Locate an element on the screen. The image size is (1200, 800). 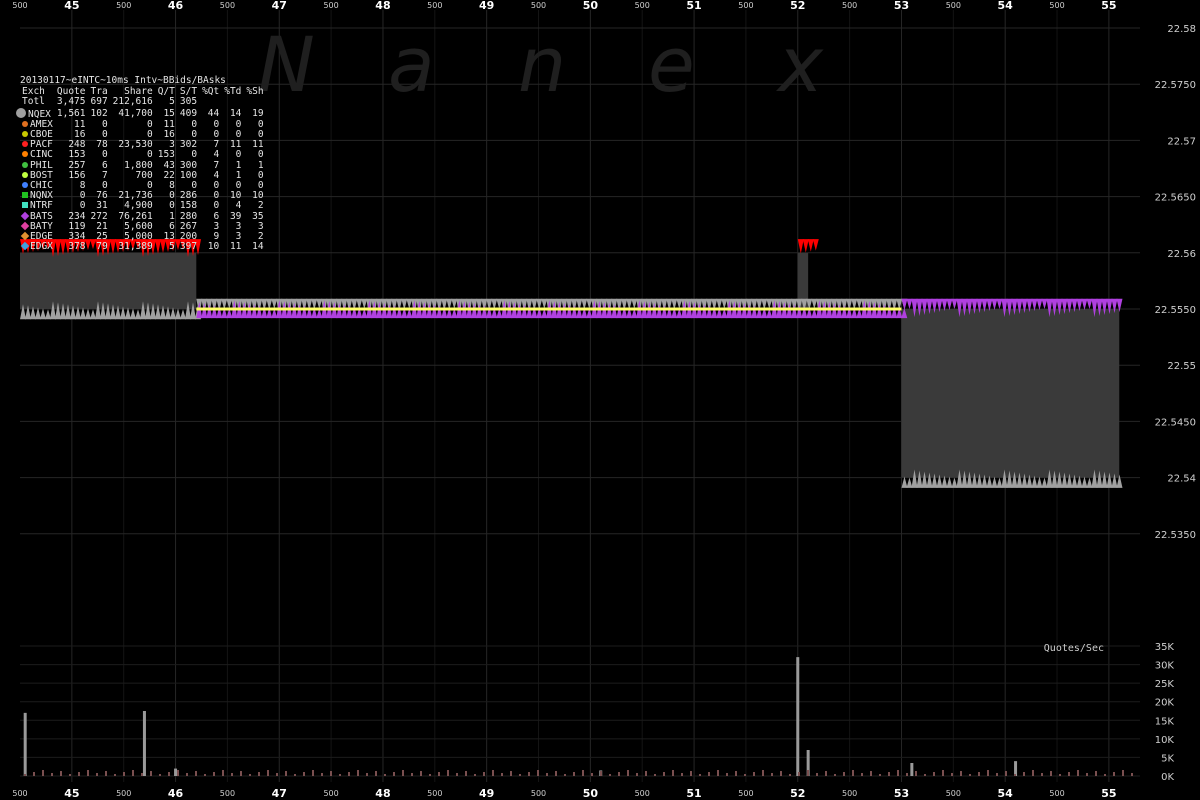
quotes-tick-label: 35K is located at coordinates (1165, 647).